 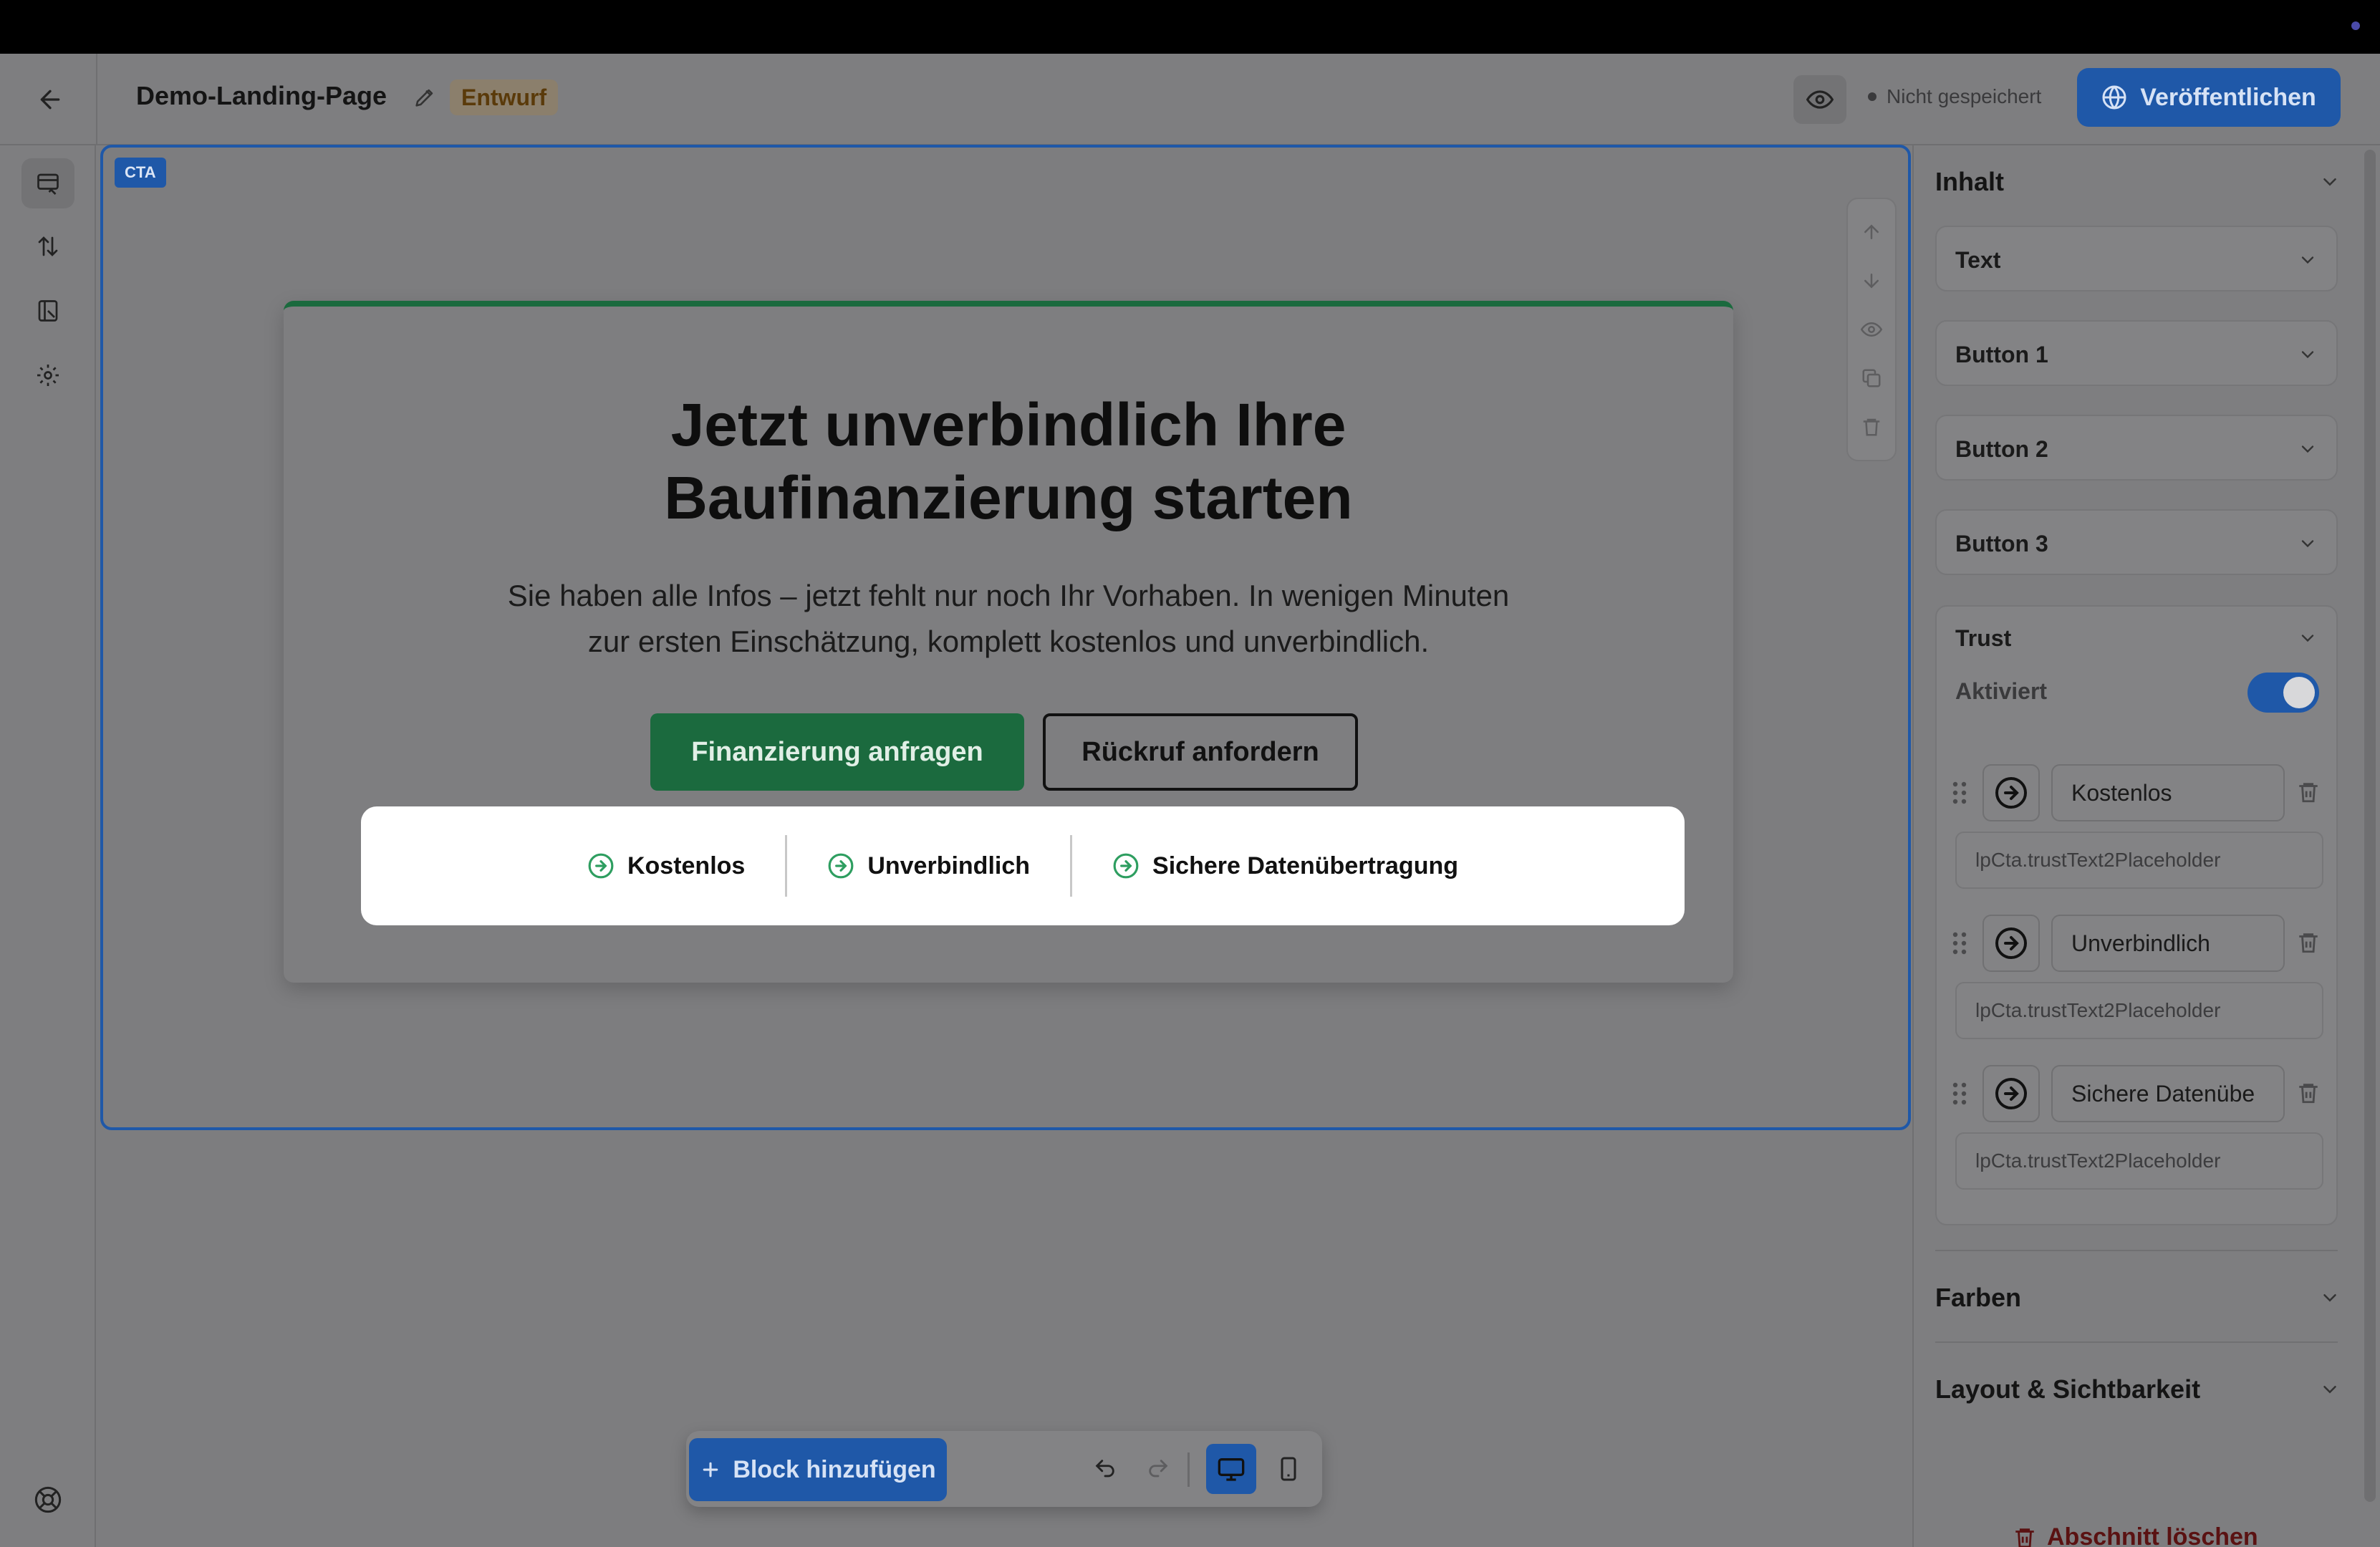 I want to click on section-colors-title: Farben, so click(x=1978, y=1298).